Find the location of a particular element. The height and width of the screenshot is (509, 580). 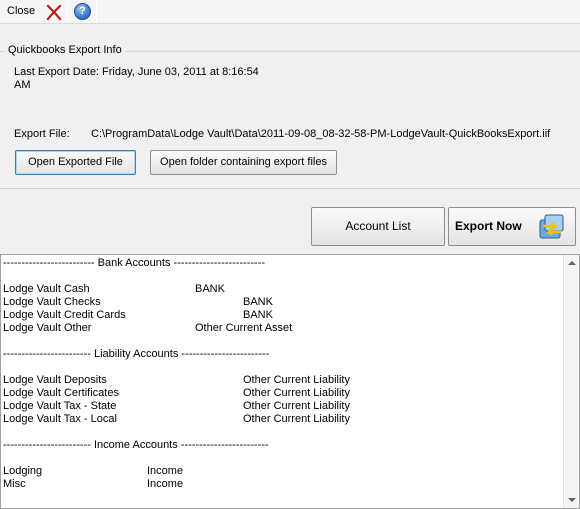

open-exported-file-button: Open Exported File is located at coordinates (75, 162).